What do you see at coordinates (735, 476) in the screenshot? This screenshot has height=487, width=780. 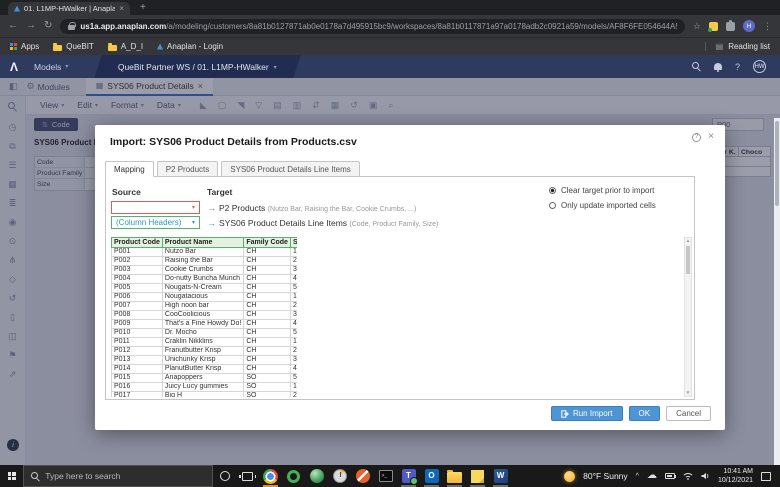 I see `taskbar-clock: 10:41 AM 10/12/2021` at bounding box center [735, 476].